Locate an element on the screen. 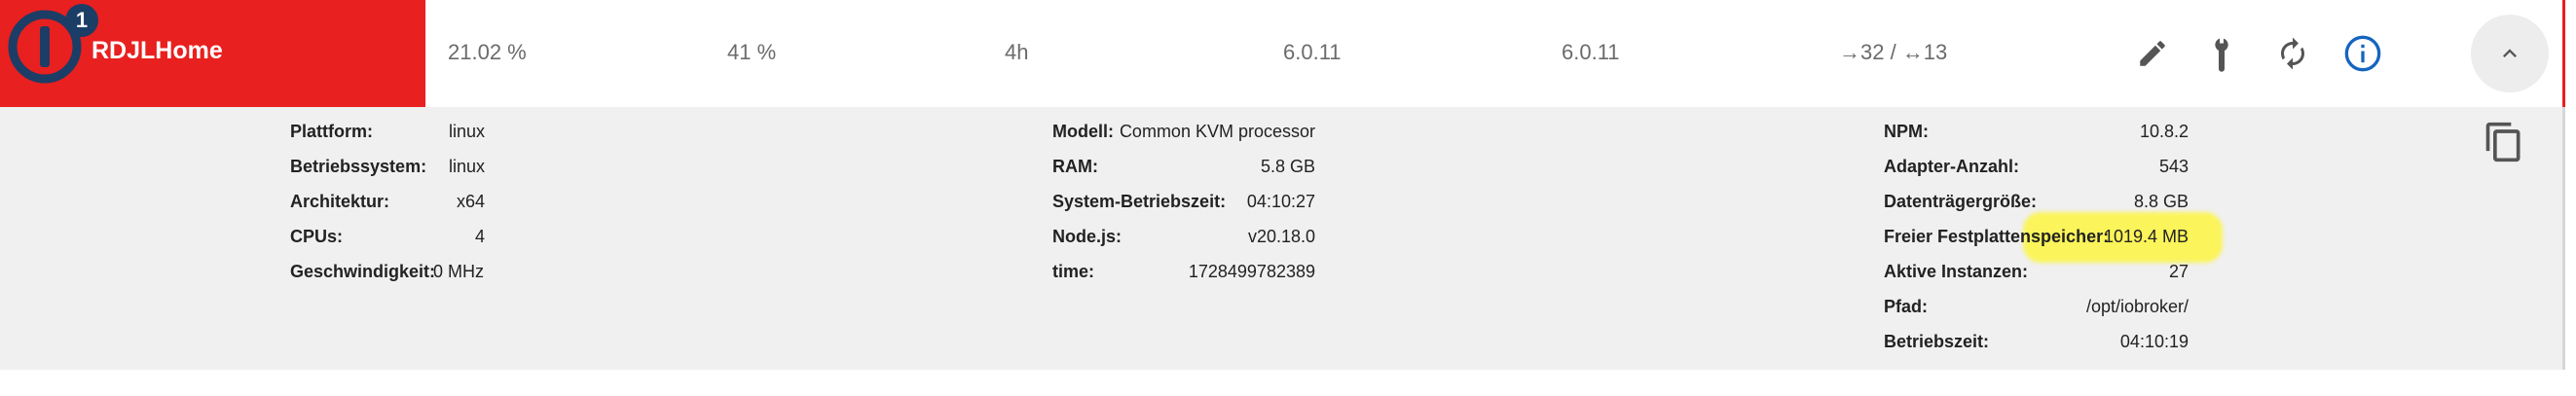  host-name: RDJLHome is located at coordinates (157, 50).